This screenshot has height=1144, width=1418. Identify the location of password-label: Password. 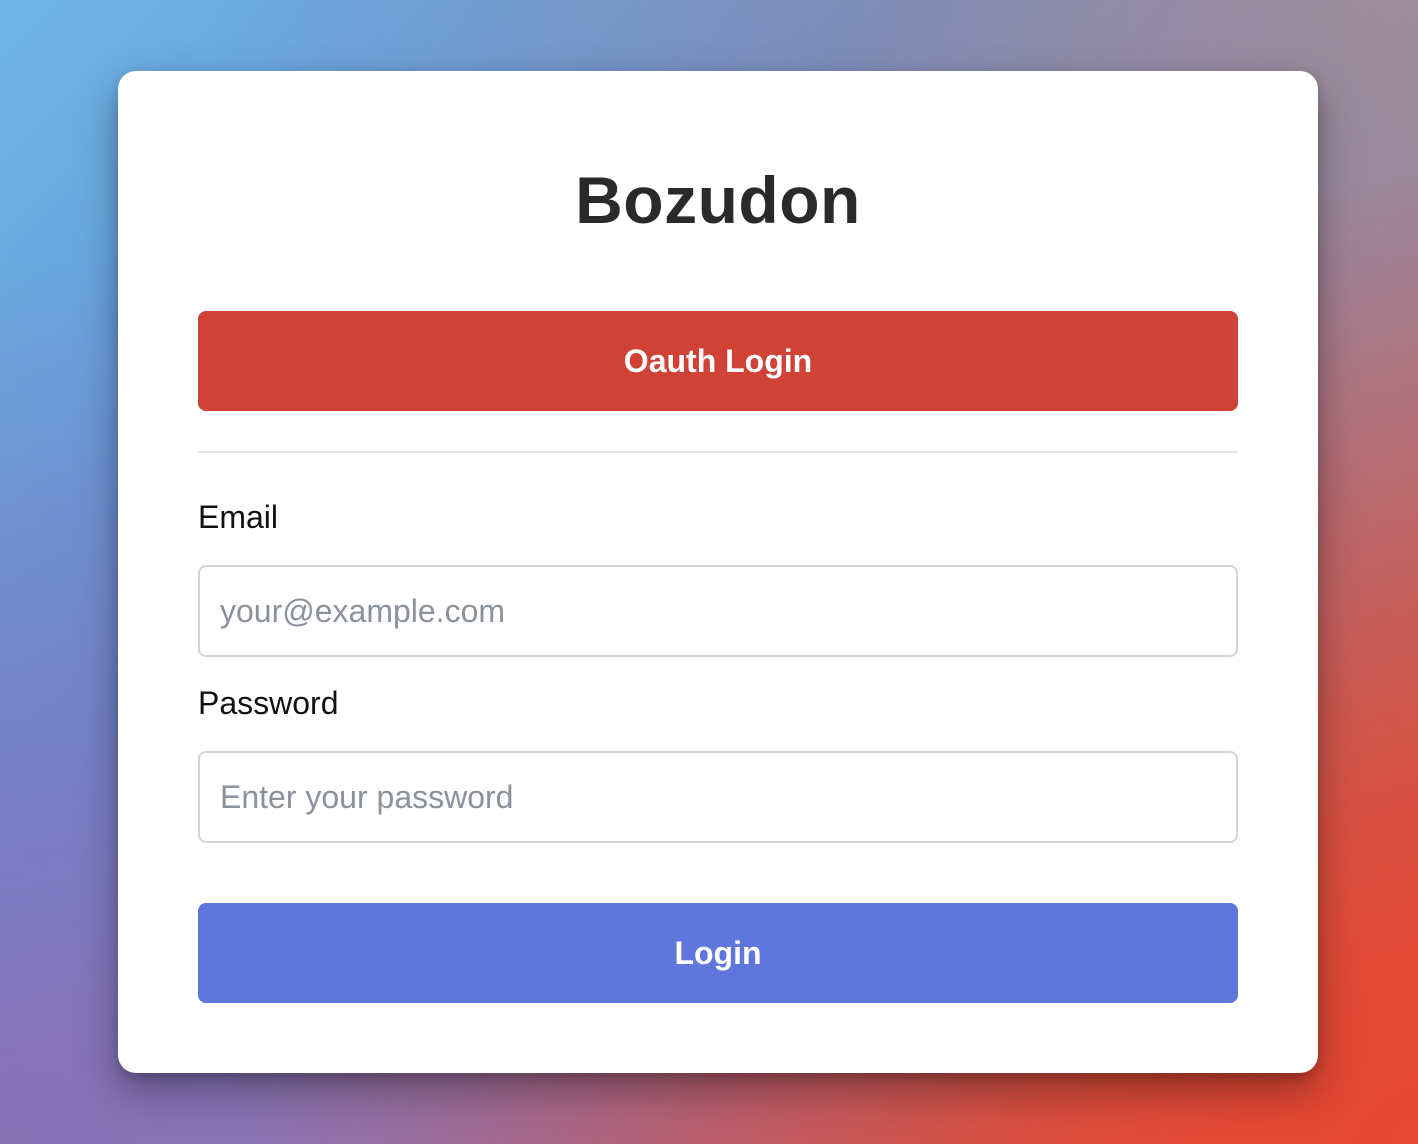
(268, 703).